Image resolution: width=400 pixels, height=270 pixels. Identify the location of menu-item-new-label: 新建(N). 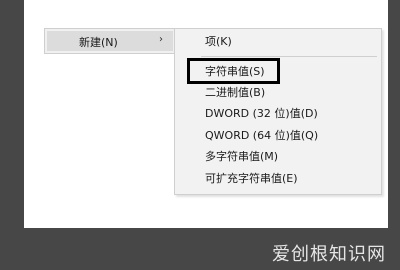
(98, 42).